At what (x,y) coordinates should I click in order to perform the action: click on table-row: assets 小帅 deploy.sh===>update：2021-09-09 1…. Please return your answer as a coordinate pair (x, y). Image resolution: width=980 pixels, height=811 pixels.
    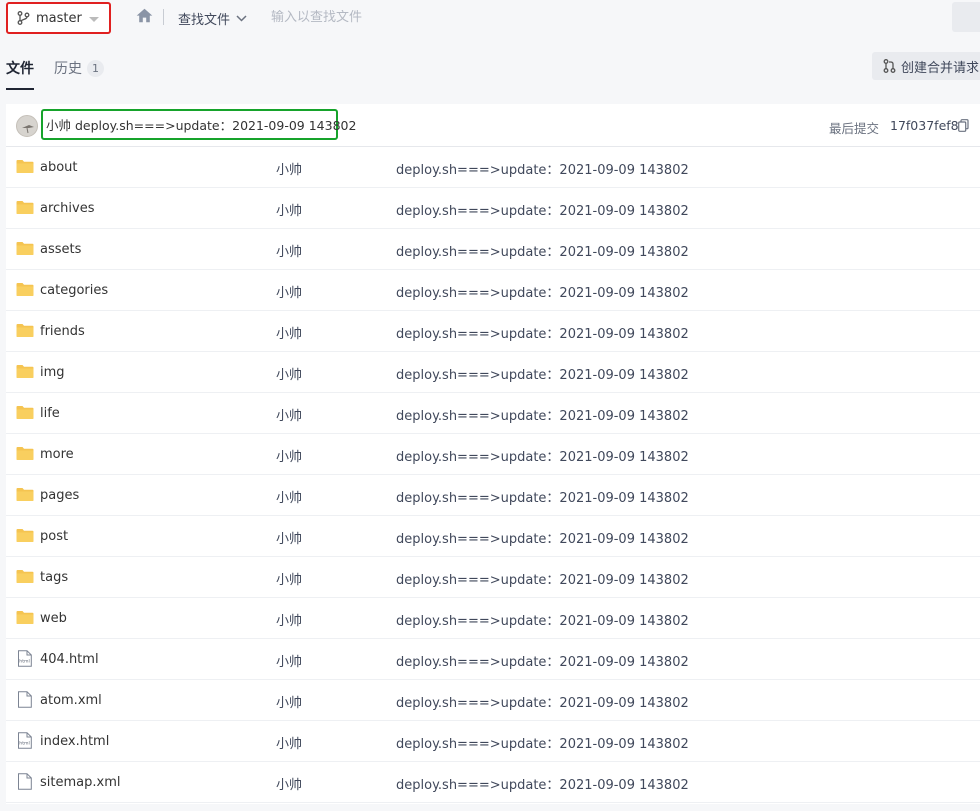
    Looking at the image, I should click on (493, 249).